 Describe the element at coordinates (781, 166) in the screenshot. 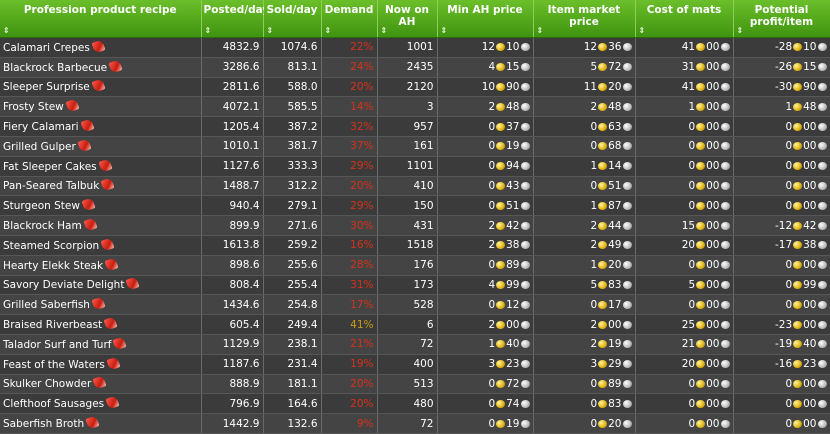

I see `potential-profit: 0 00` at that location.